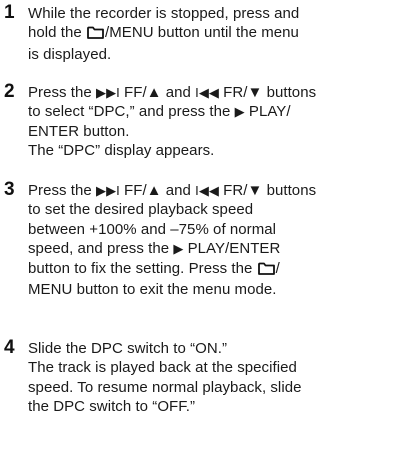 This screenshot has height=461, width=412. What do you see at coordinates (57, 33) in the screenshot?
I see `text-segment: hold the` at bounding box center [57, 33].